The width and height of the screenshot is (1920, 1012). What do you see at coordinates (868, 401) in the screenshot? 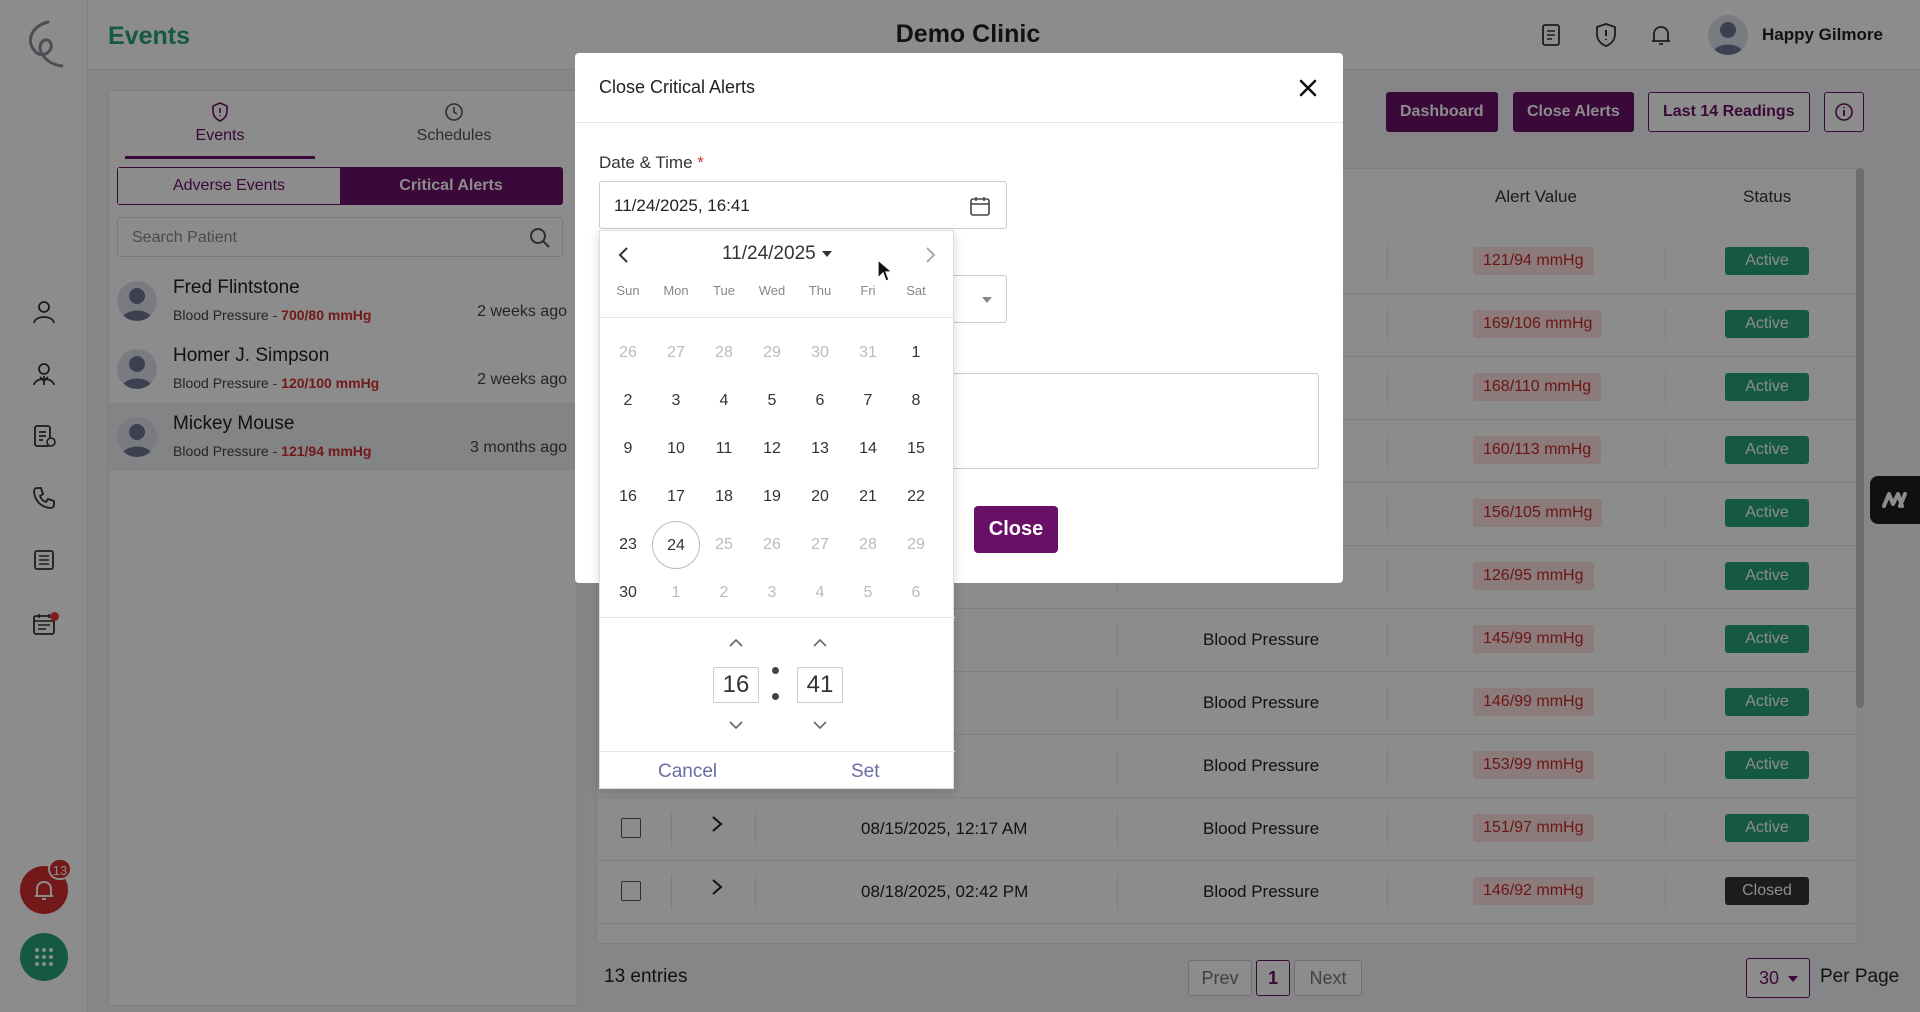
I see `day-cell: 7` at bounding box center [868, 401].